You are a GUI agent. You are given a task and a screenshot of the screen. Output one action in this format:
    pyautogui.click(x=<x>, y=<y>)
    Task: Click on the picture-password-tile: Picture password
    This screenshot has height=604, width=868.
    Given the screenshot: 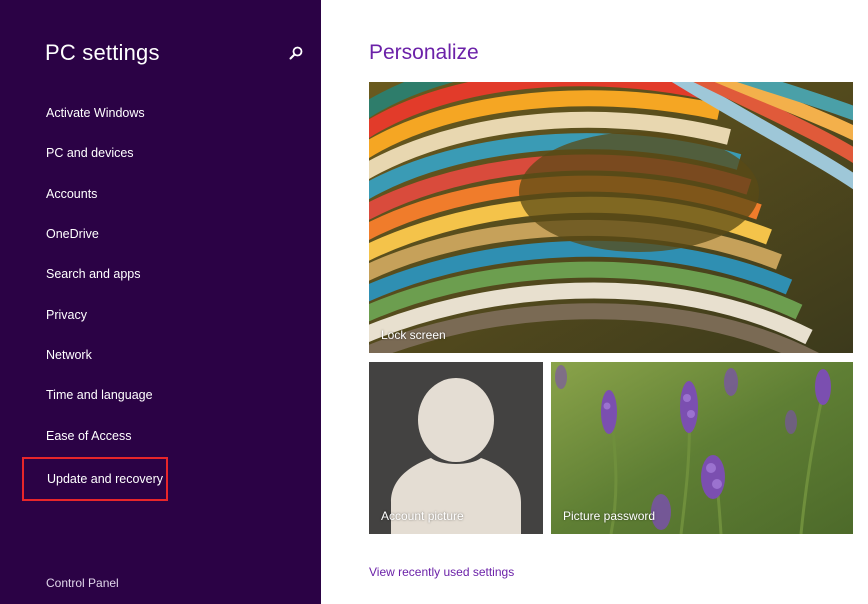 What is the action you would take?
    pyautogui.click(x=702, y=448)
    